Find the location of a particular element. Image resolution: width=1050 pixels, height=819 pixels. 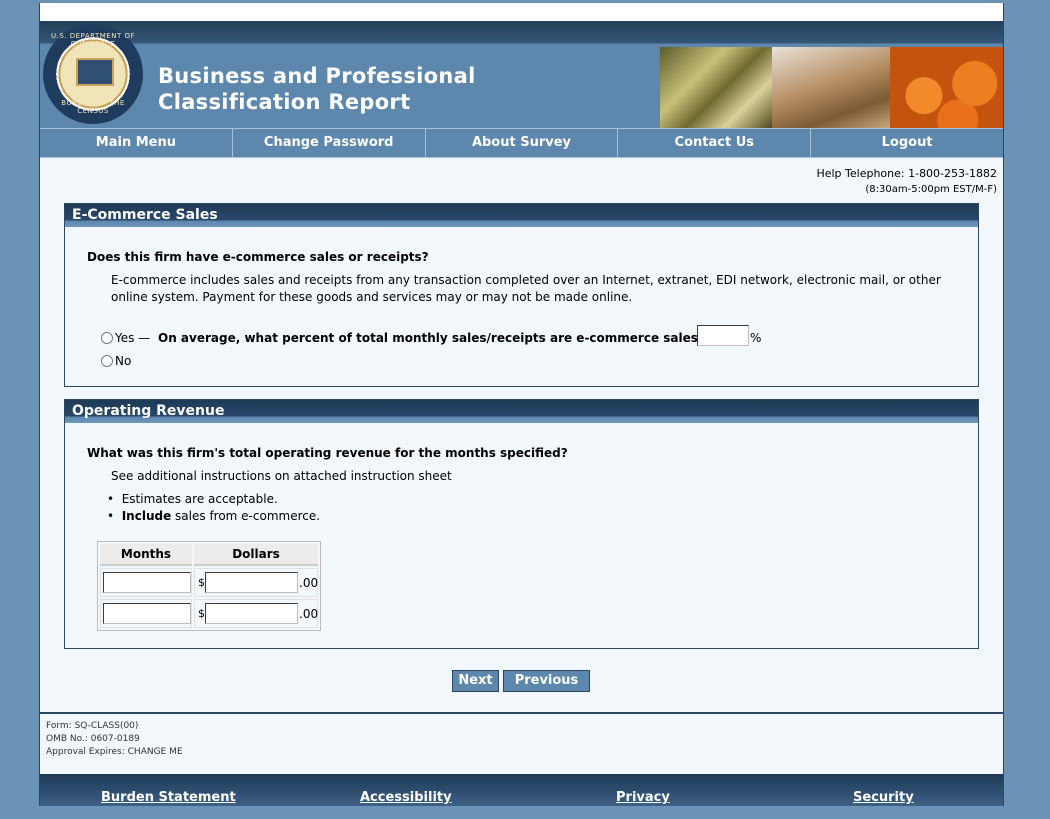

bullet-include: • Include sales from e-commerce. is located at coordinates (213, 516).